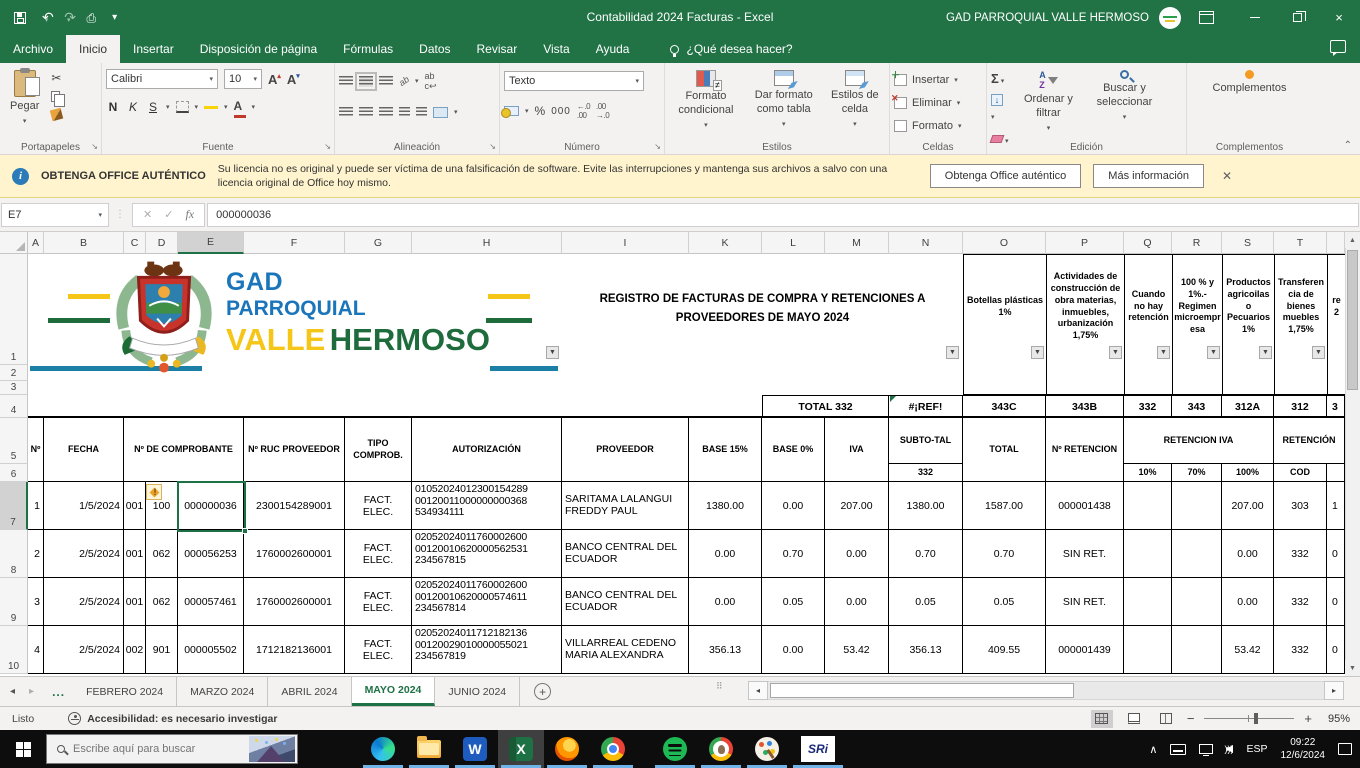  I want to click on cell-A9: 3, so click(36, 602).